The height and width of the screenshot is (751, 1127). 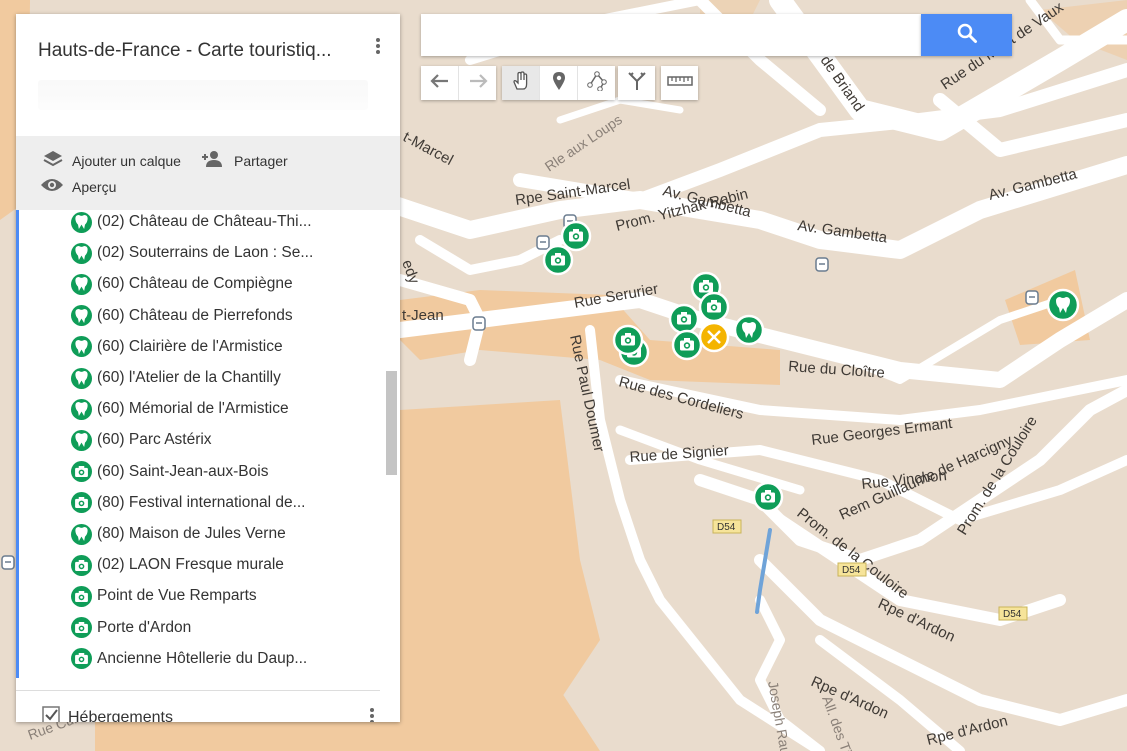 I want to click on directions-toolbar, so click(x=636, y=83).